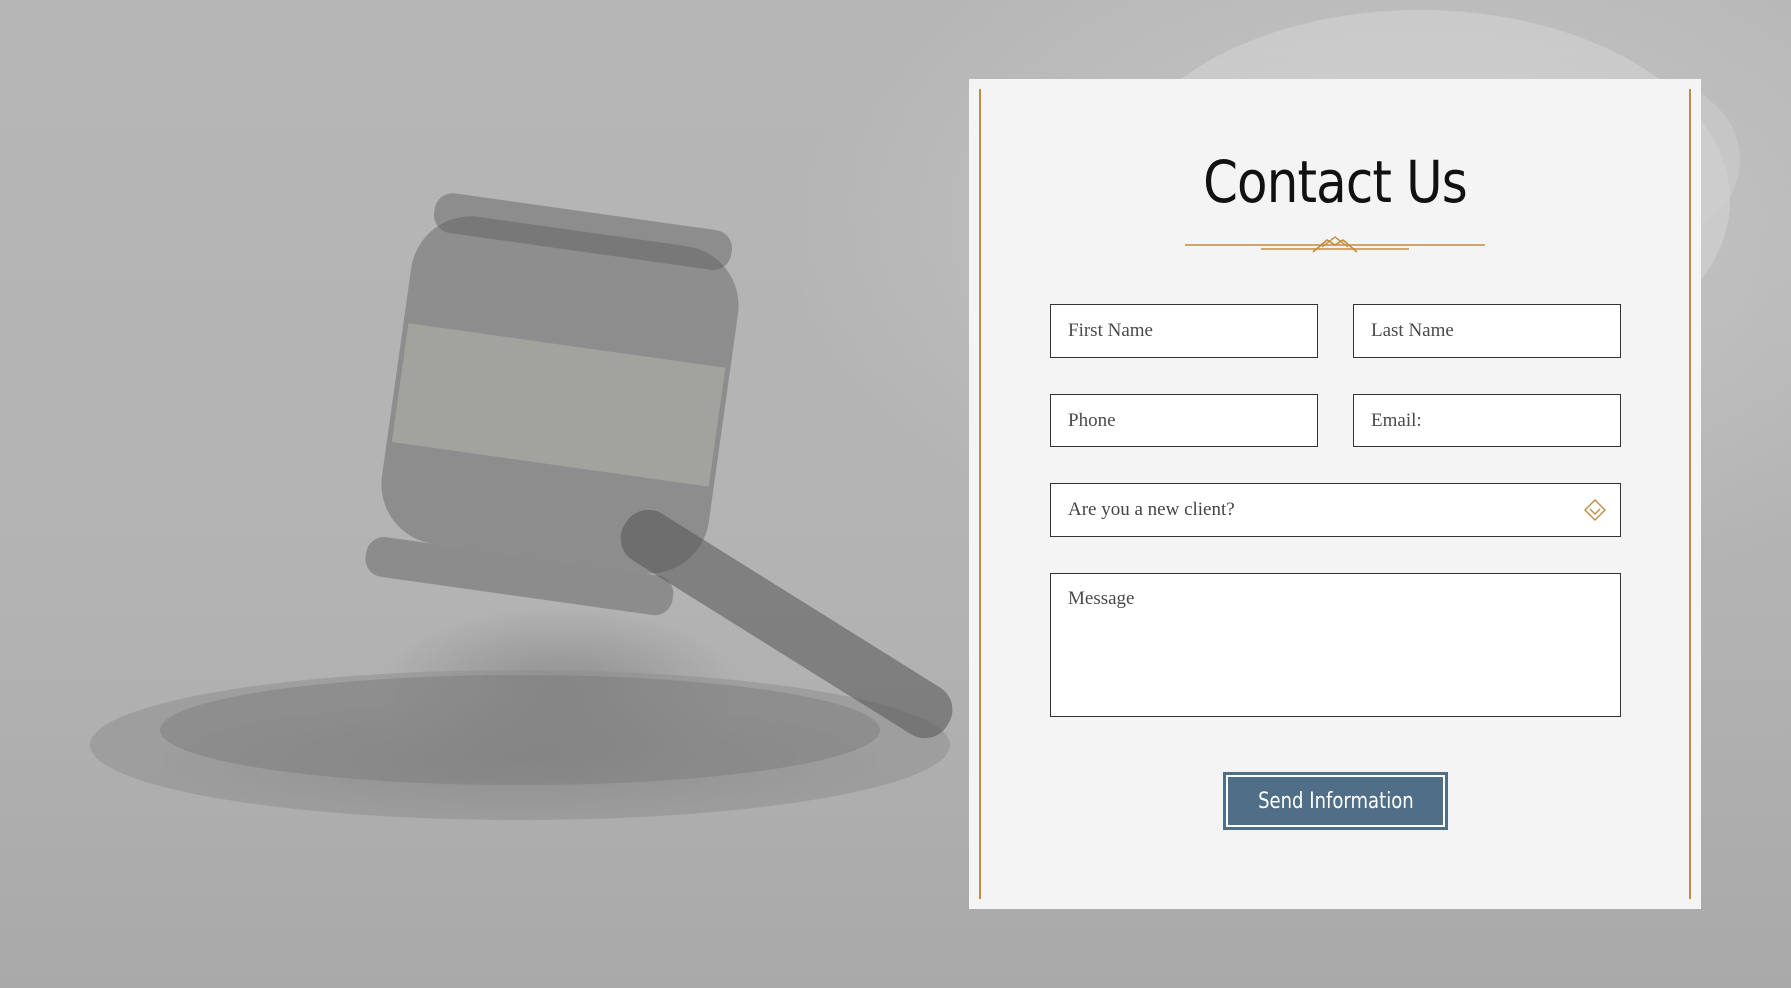  I want to click on email-input, so click(1487, 420).